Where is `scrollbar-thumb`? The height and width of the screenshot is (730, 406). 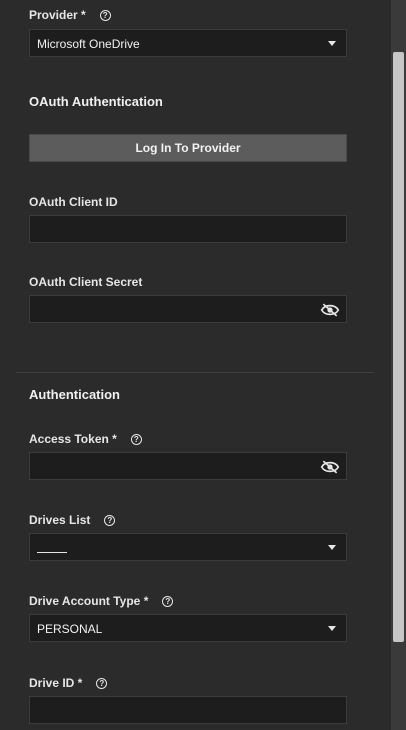 scrollbar-thumb is located at coordinates (398, 347).